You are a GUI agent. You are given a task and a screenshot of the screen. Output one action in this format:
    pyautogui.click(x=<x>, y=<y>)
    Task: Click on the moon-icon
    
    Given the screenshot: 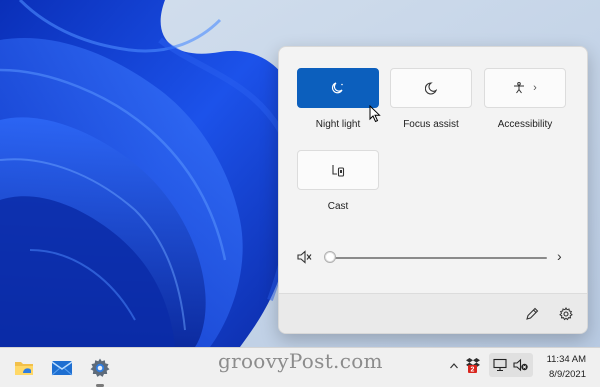 What is the action you would take?
    pyautogui.click(x=431, y=88)
    